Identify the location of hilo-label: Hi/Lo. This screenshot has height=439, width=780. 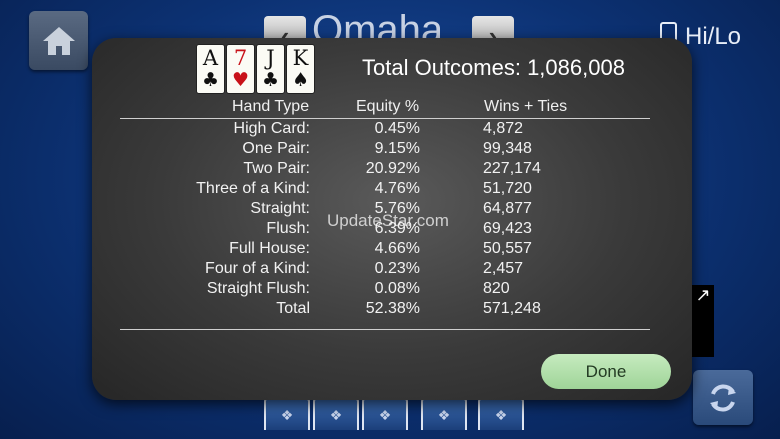
(713, 36).